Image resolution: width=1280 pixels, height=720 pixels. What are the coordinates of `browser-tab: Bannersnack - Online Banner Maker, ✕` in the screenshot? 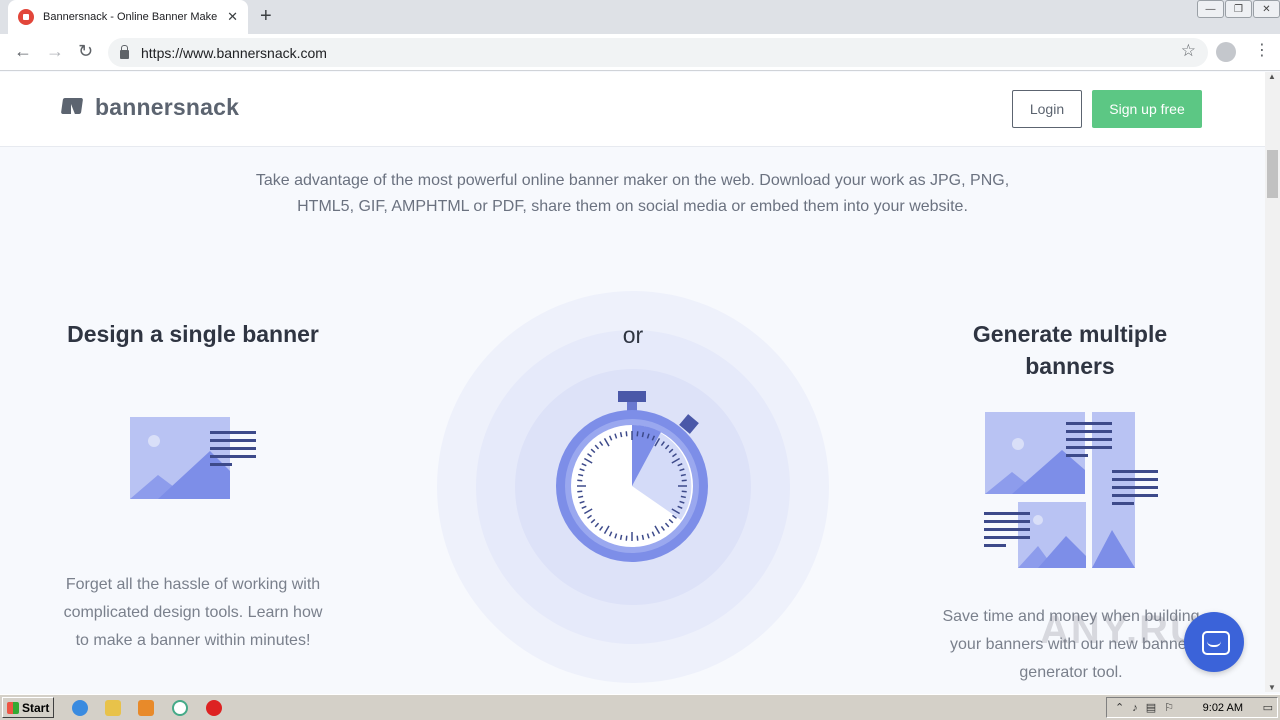 It's located at (128, 17).